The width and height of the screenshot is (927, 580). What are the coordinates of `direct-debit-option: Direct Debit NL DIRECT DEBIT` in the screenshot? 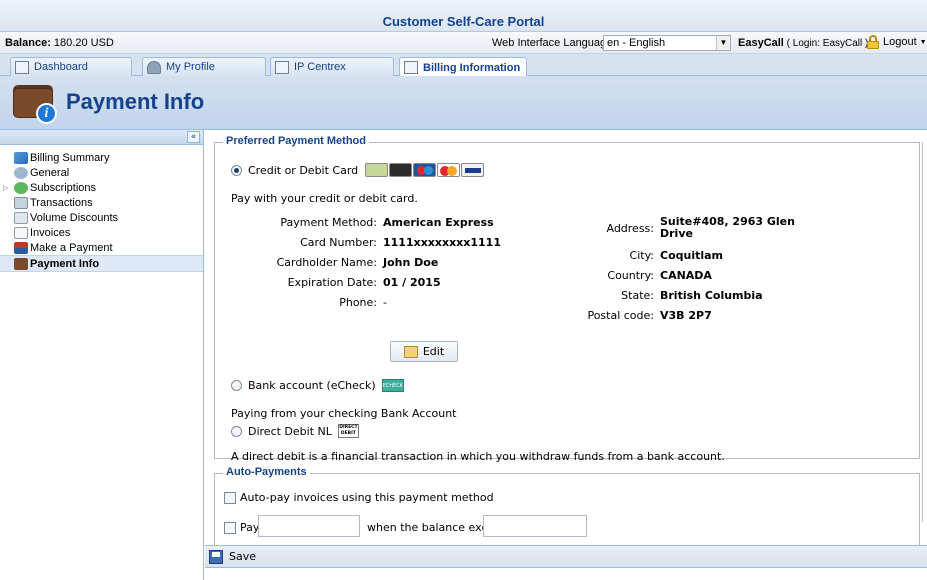 It's located at (295, 431).